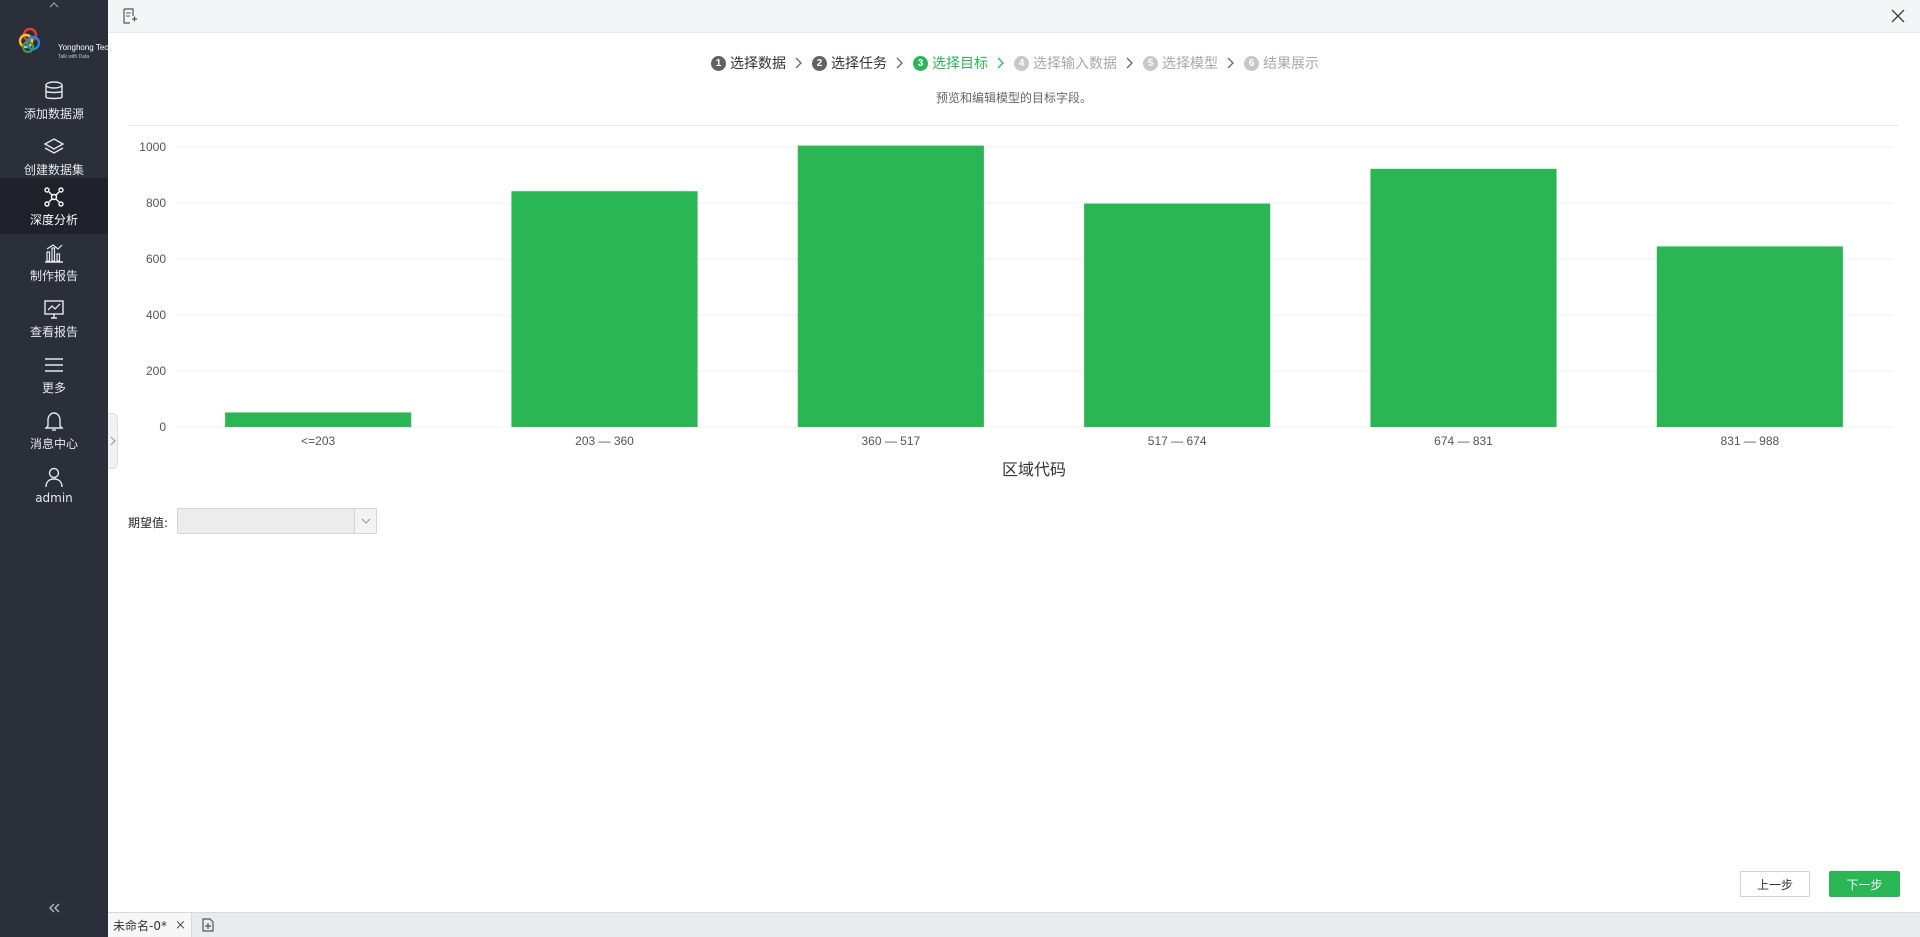  I want to click on close-tab-icon: ×, so click(180, 925).